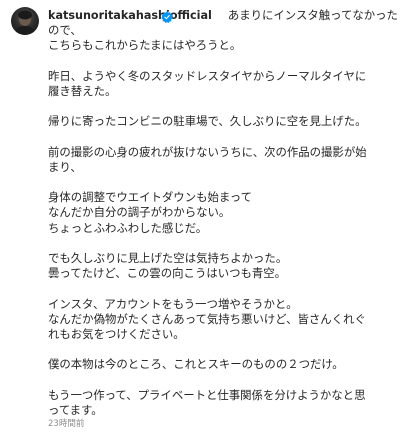 The width and height of the screenshot is (402, 436). What do you see at coordinates (145, 45) in the screenshot?
I see `caption-line: こちらもこれからたまにはやろうと。` at bounding box center [145, 45].